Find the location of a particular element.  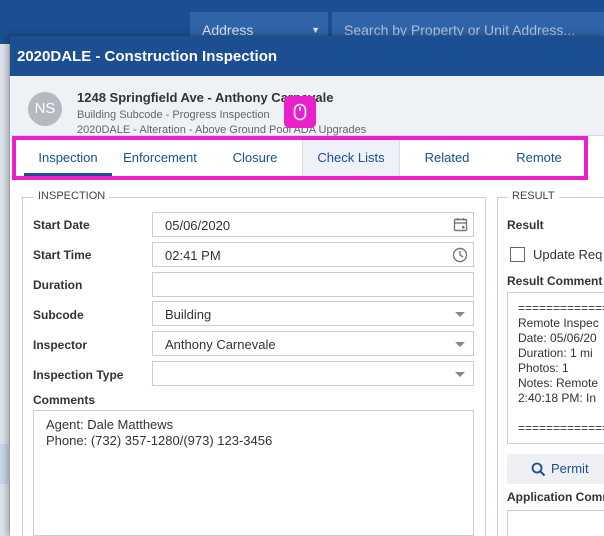

result-comment-line: Remote Inspec is located at coordinates (558, 323).